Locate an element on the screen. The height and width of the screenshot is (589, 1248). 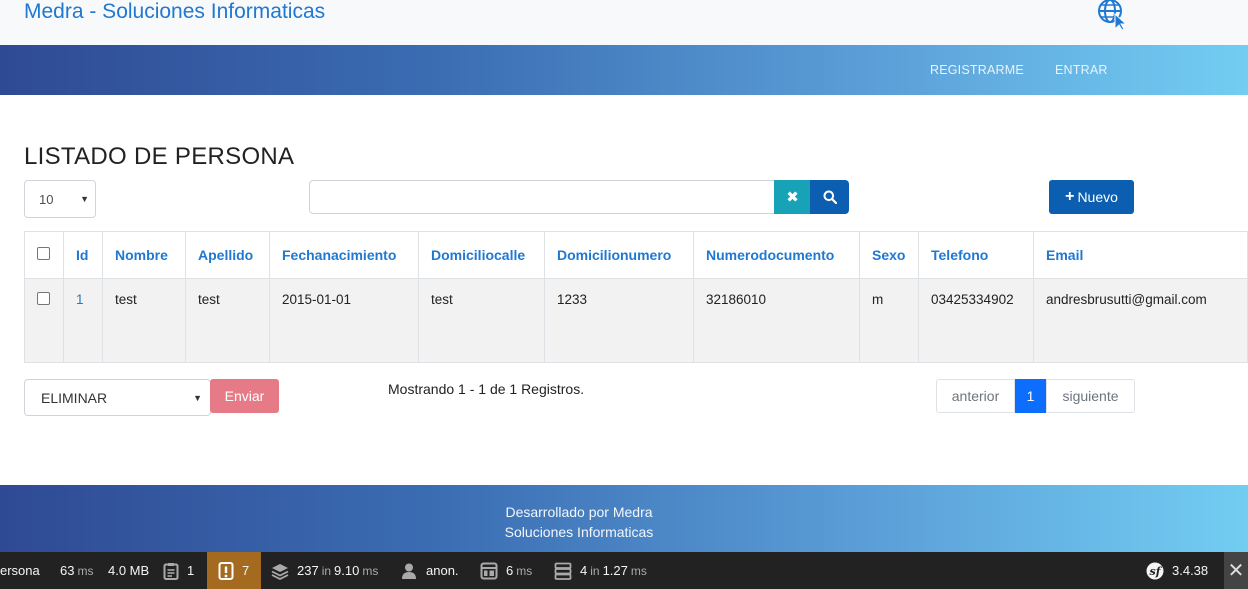
toolbar-queries: 237 in 9.10 ms is located at coordinates (324, 570).